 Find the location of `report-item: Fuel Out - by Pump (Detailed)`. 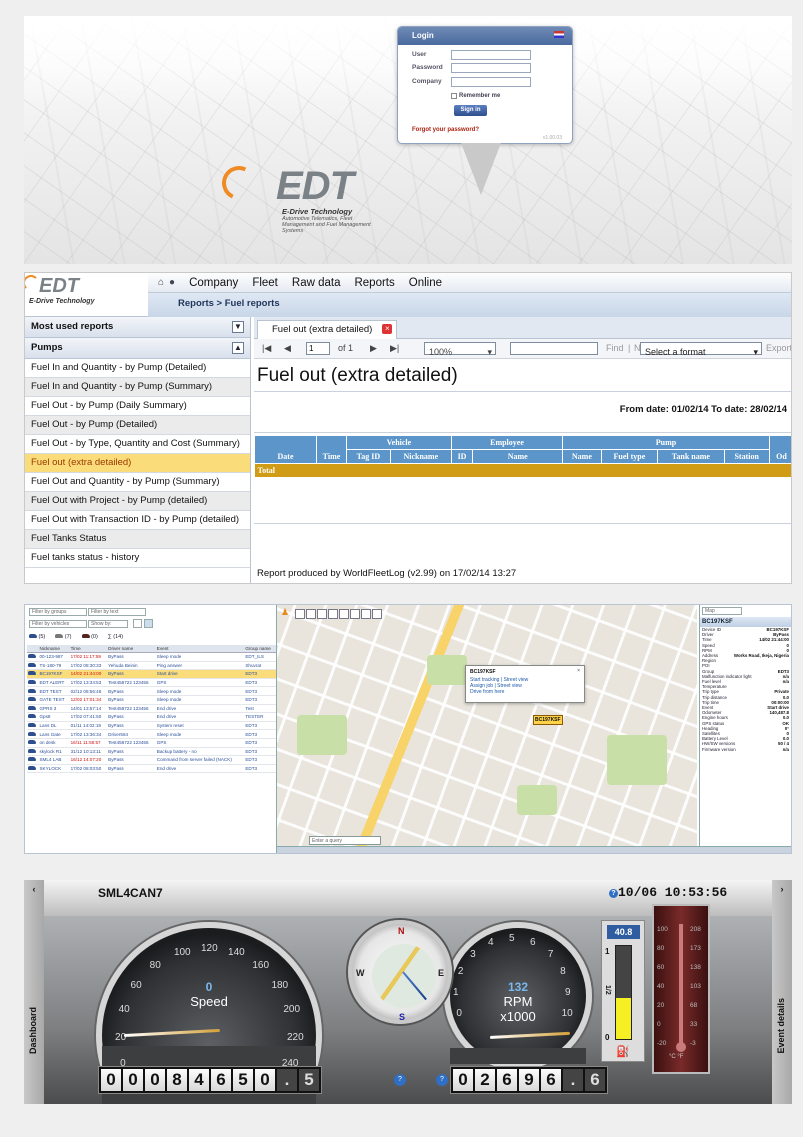

report-item: Fuel Out - by Pump (Detailed) is located at coordinates (137, 425).